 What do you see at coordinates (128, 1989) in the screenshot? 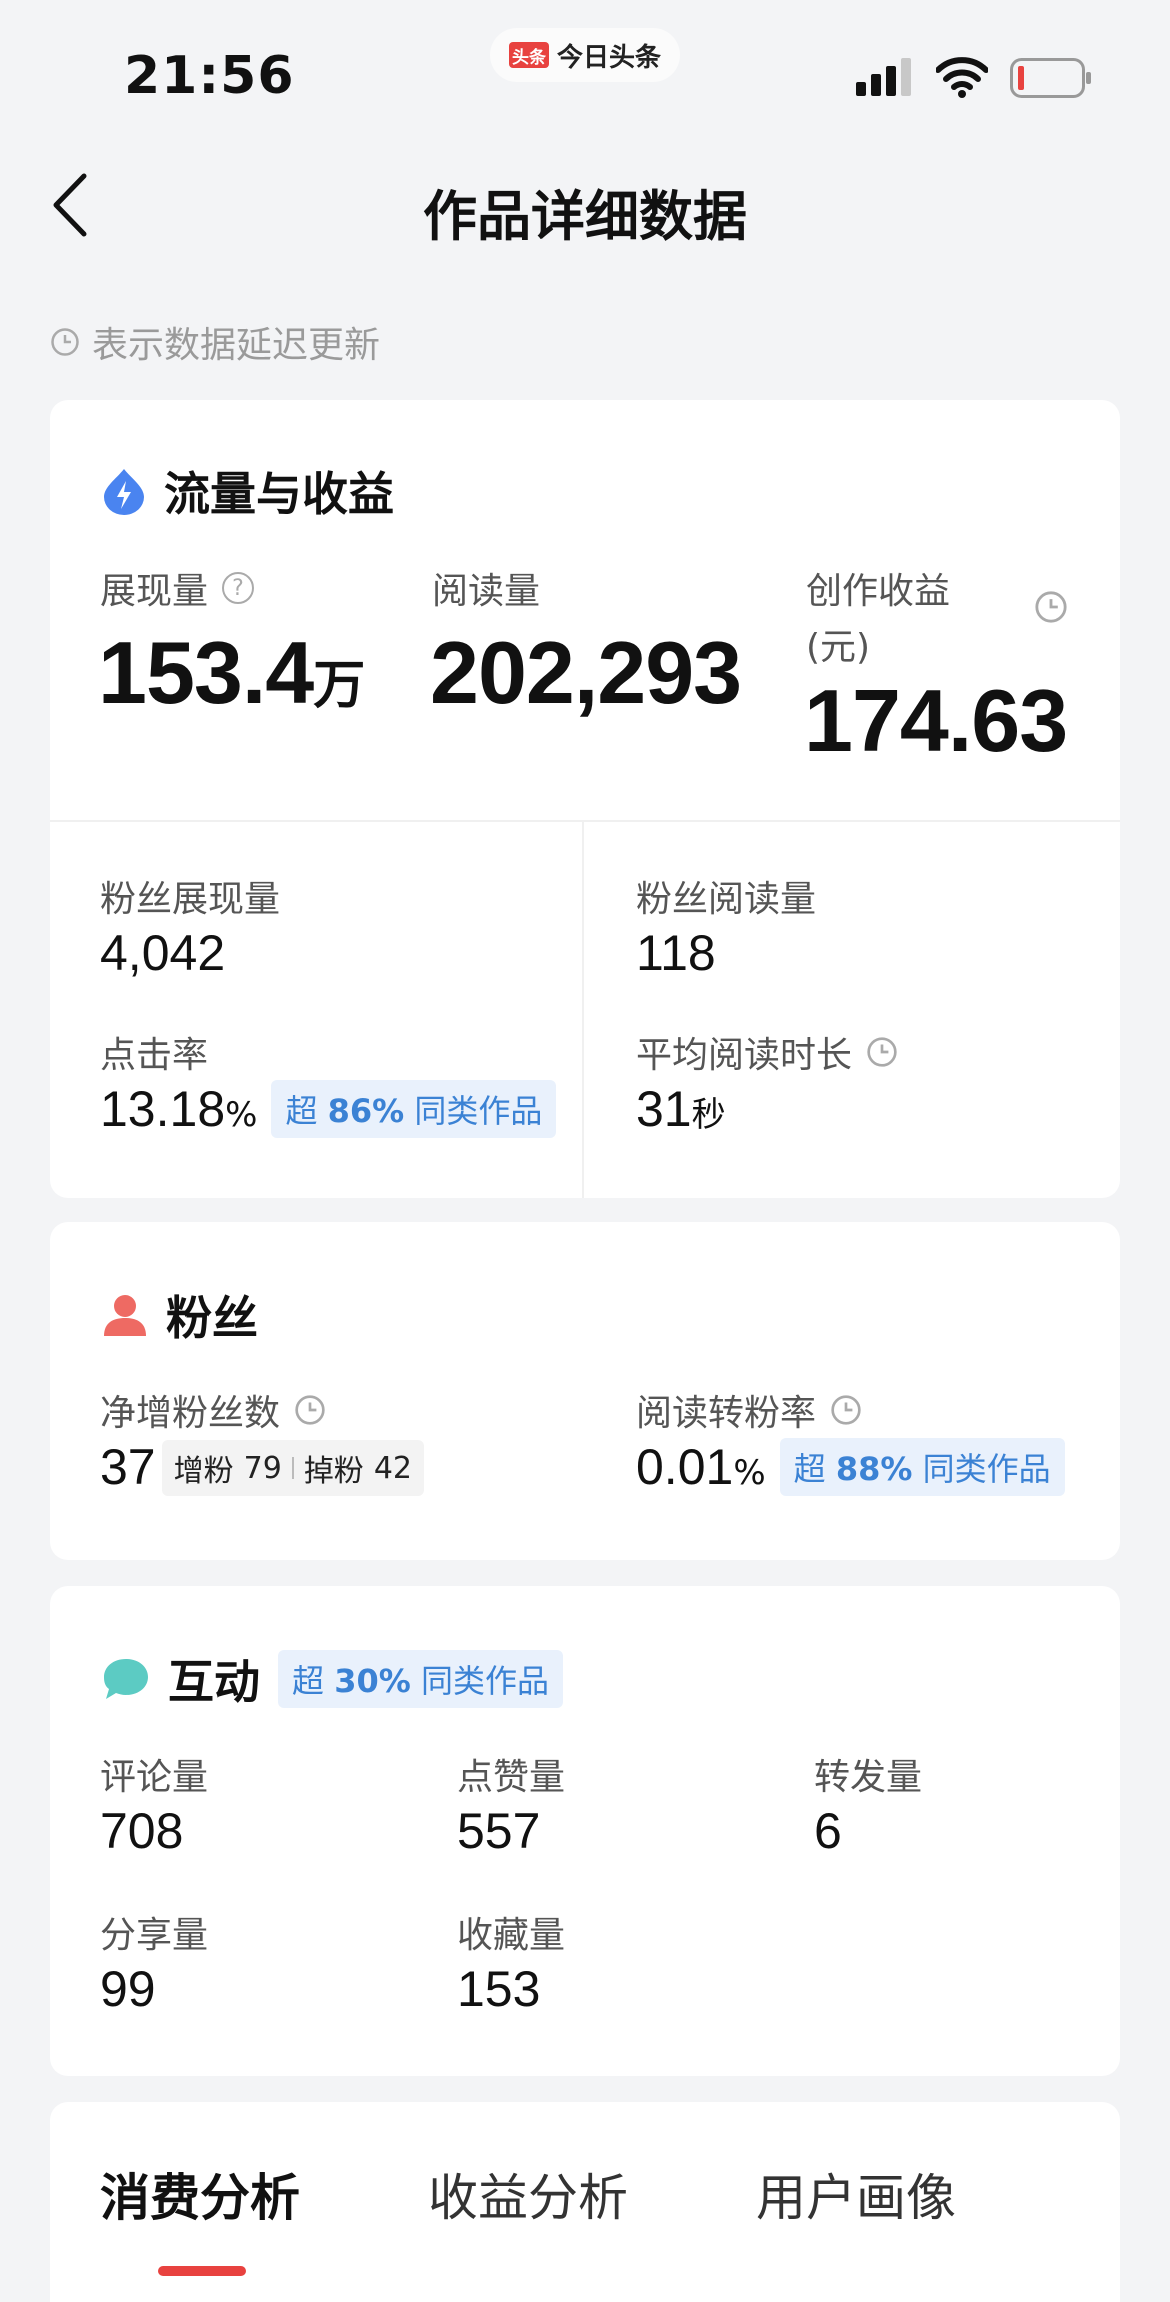
I see `shares-value: 99` at bounding box center [128, 1989].